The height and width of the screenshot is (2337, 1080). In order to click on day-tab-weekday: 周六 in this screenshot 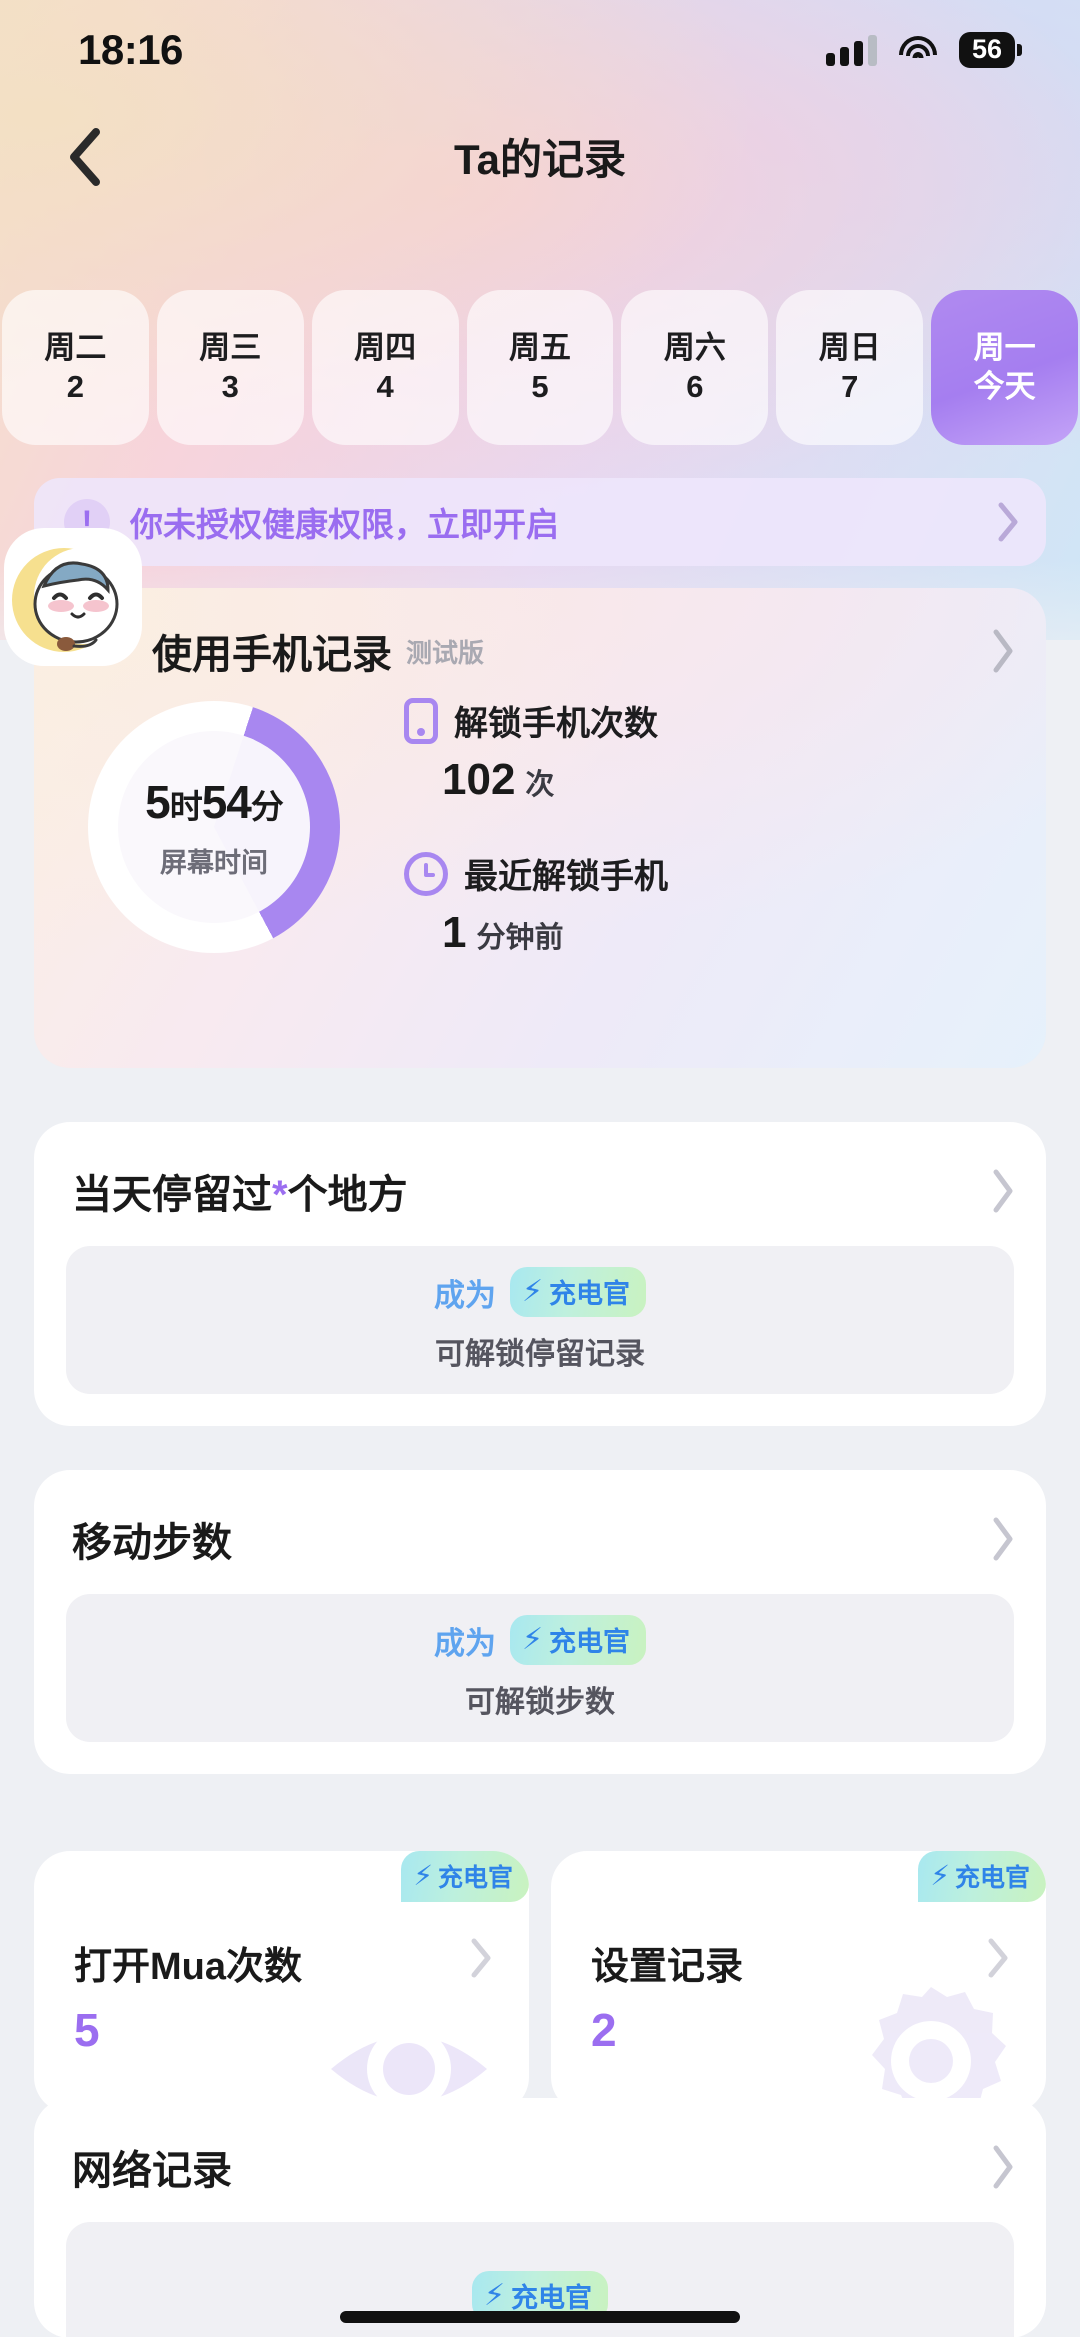, I will do `click(694, 347)`.